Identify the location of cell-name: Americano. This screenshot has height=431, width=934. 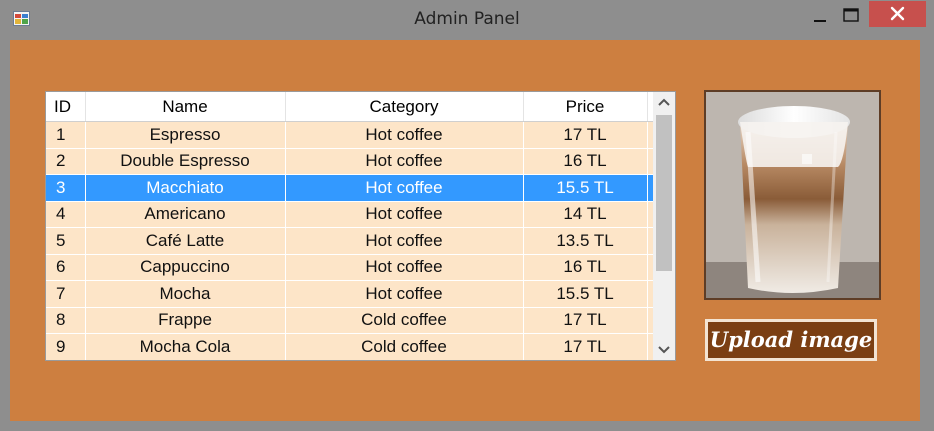
(185, 214).